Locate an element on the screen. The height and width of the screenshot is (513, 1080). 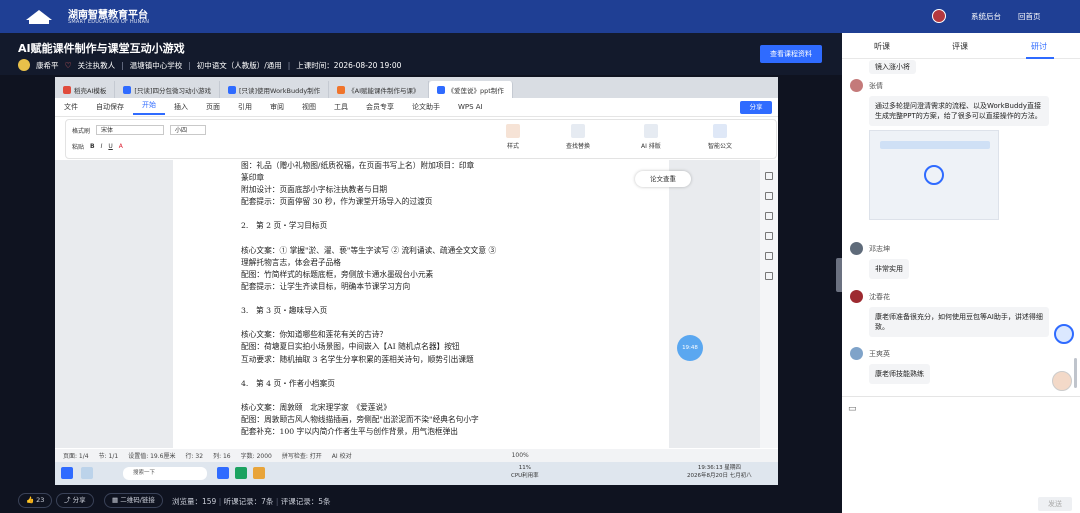
document-line: 配图：竹简样式的标题底框，旁侧放卡通水墨砚台小元素 is located at coordinates (337, 274).